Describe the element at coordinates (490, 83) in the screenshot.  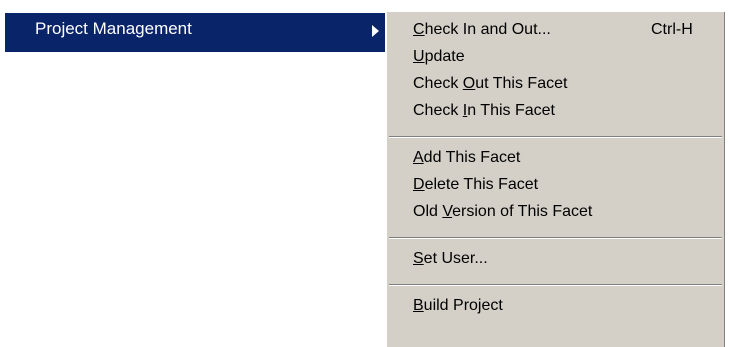
I see `menu-item-label: Check Out This Facet` at that location.